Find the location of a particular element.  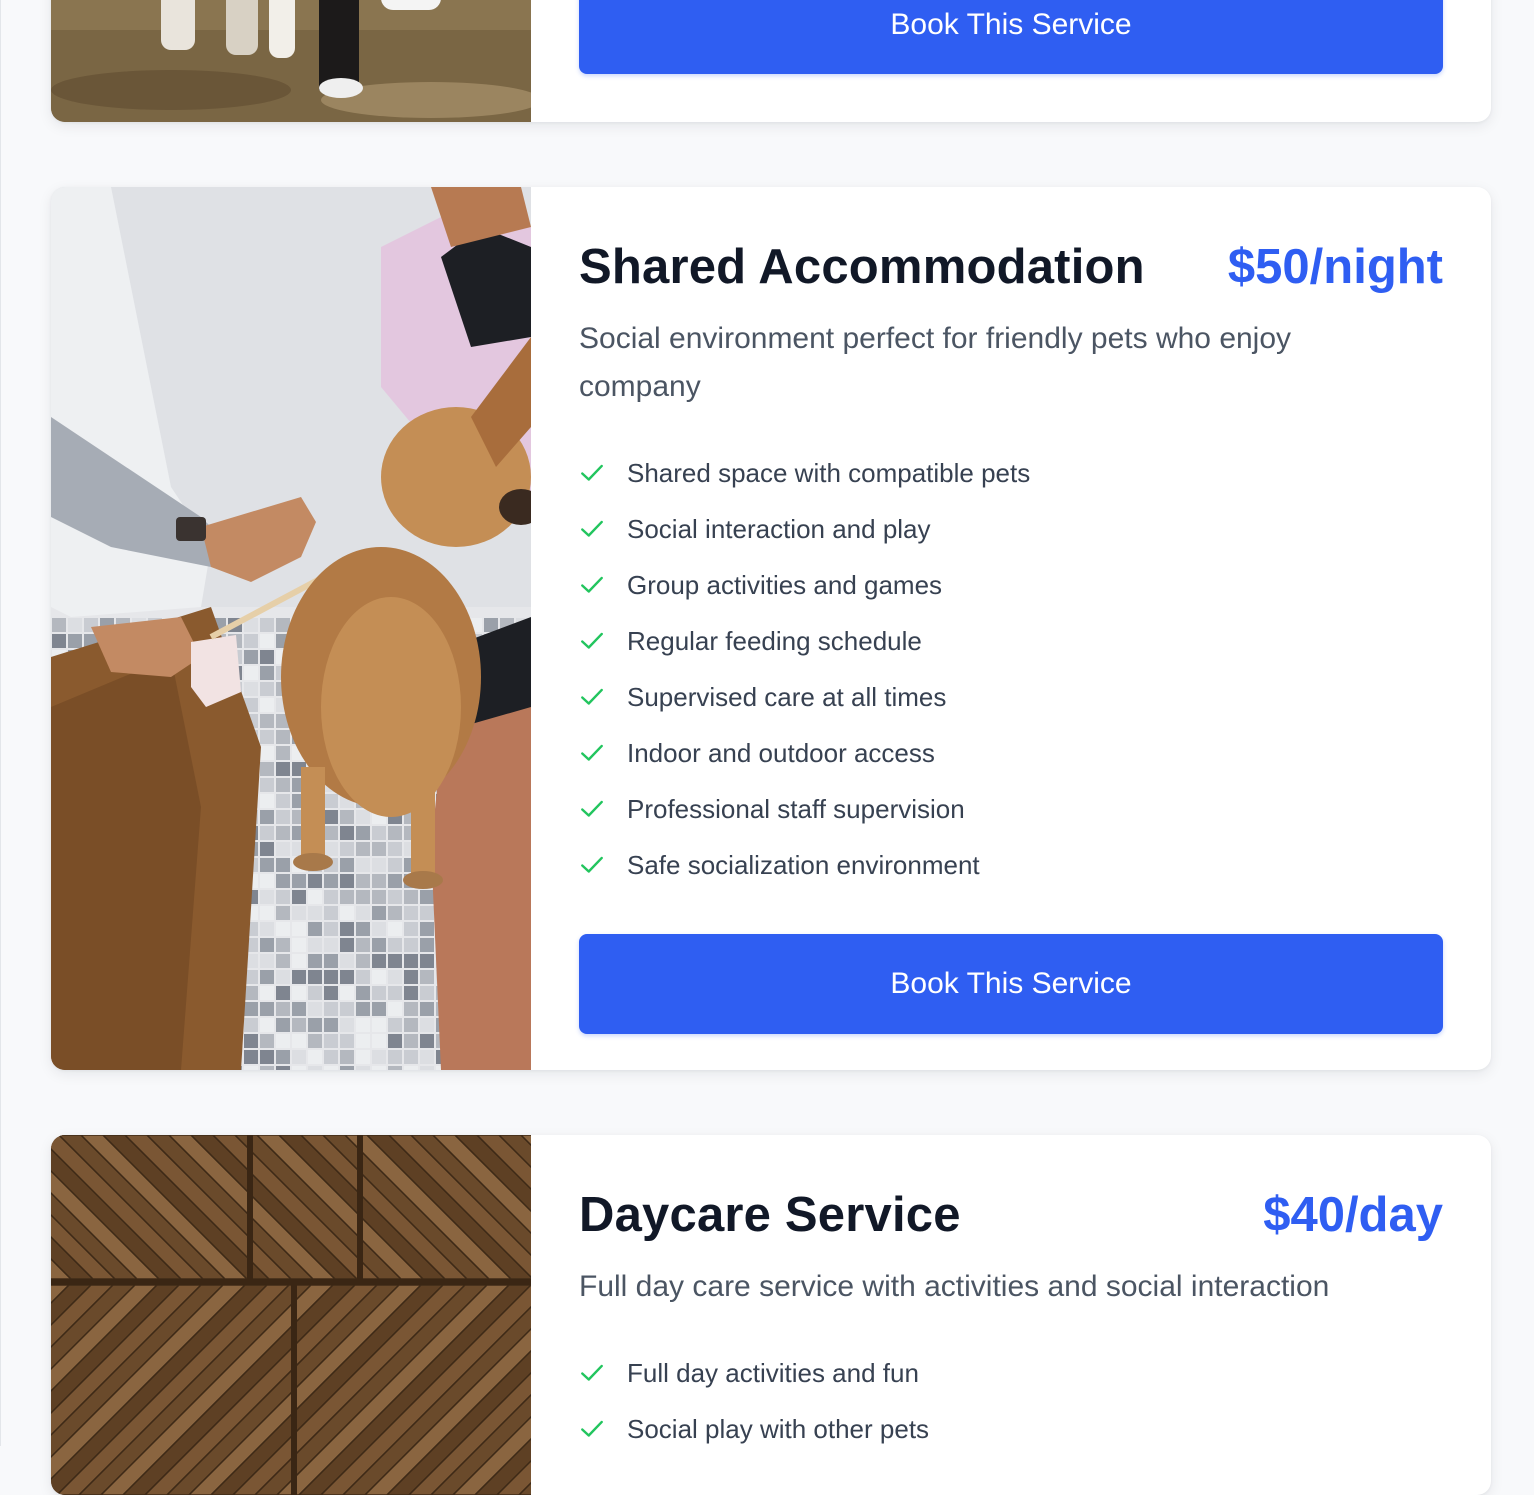

service-content: Book This Service is located at coordinates (1011, 61).